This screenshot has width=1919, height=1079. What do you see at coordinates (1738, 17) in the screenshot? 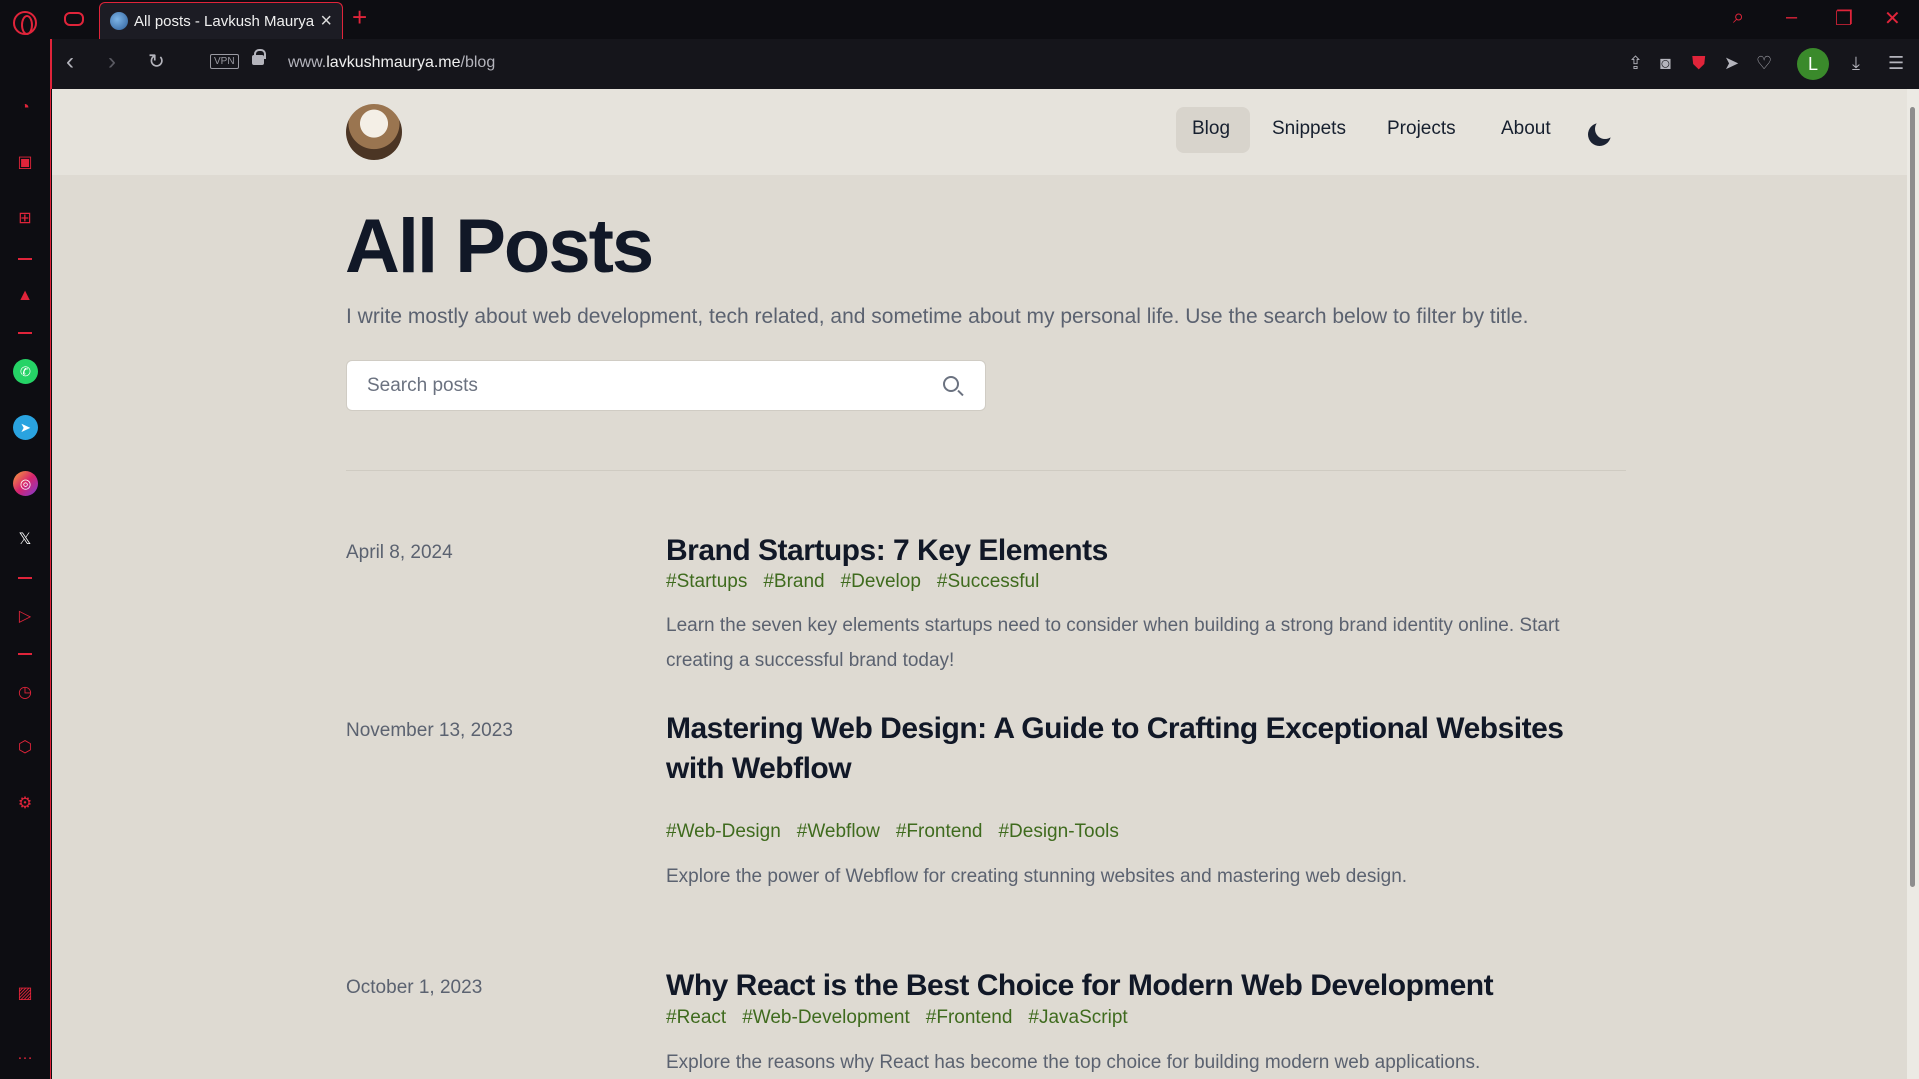
I see `search-tabs-icon: ⌕` at bounding box center [1738, 17].